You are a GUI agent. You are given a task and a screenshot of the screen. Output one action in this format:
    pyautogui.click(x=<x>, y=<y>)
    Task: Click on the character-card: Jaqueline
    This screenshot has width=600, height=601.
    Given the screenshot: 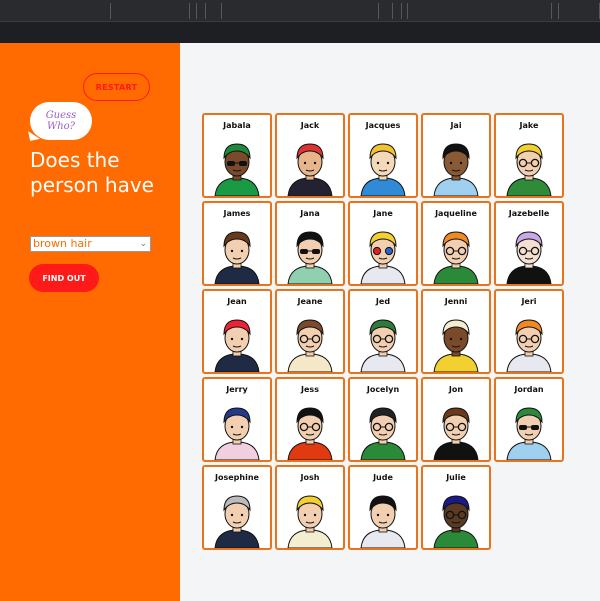 What is the action you would take?
    pyautogui.click(x=456, y=243)
    